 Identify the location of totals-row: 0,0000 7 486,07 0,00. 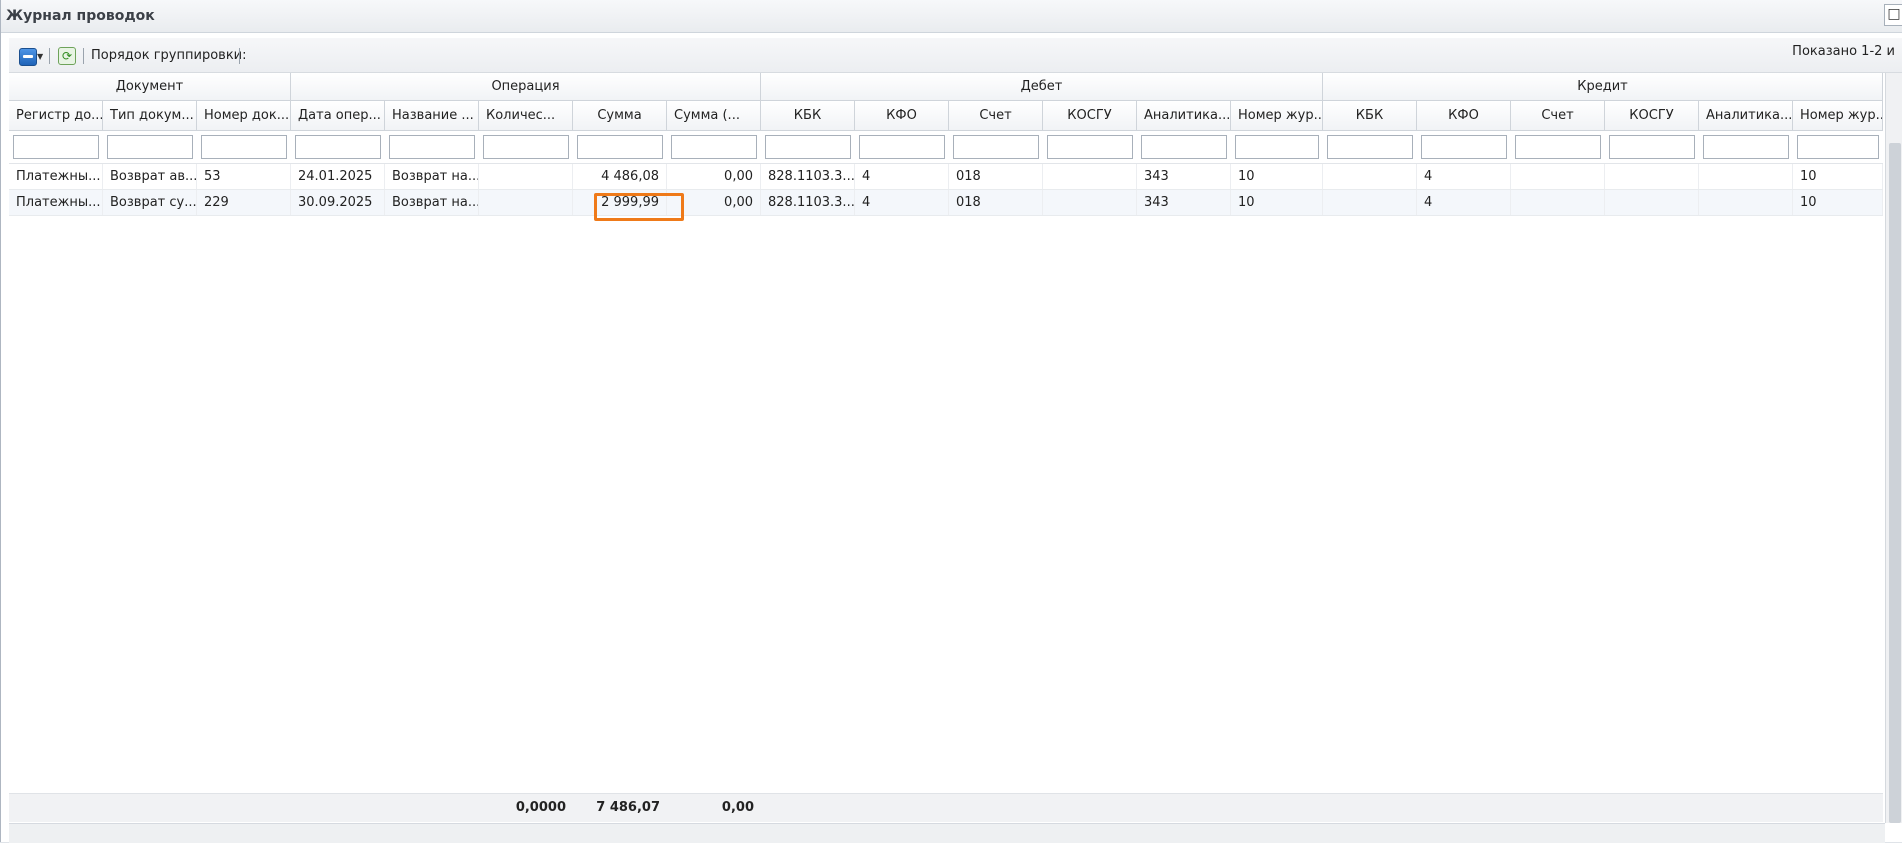
(946, 807).